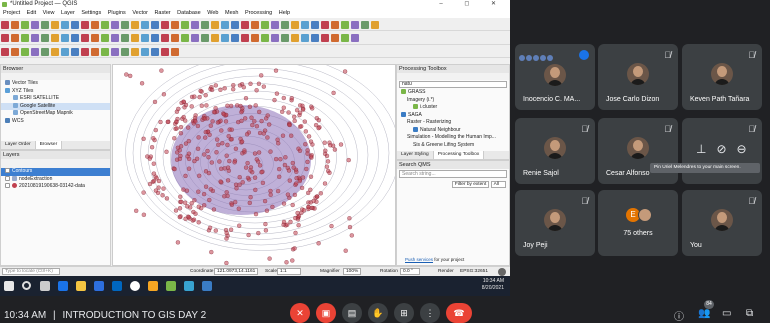  I want to click on menu-view: View, so click(49, 13).